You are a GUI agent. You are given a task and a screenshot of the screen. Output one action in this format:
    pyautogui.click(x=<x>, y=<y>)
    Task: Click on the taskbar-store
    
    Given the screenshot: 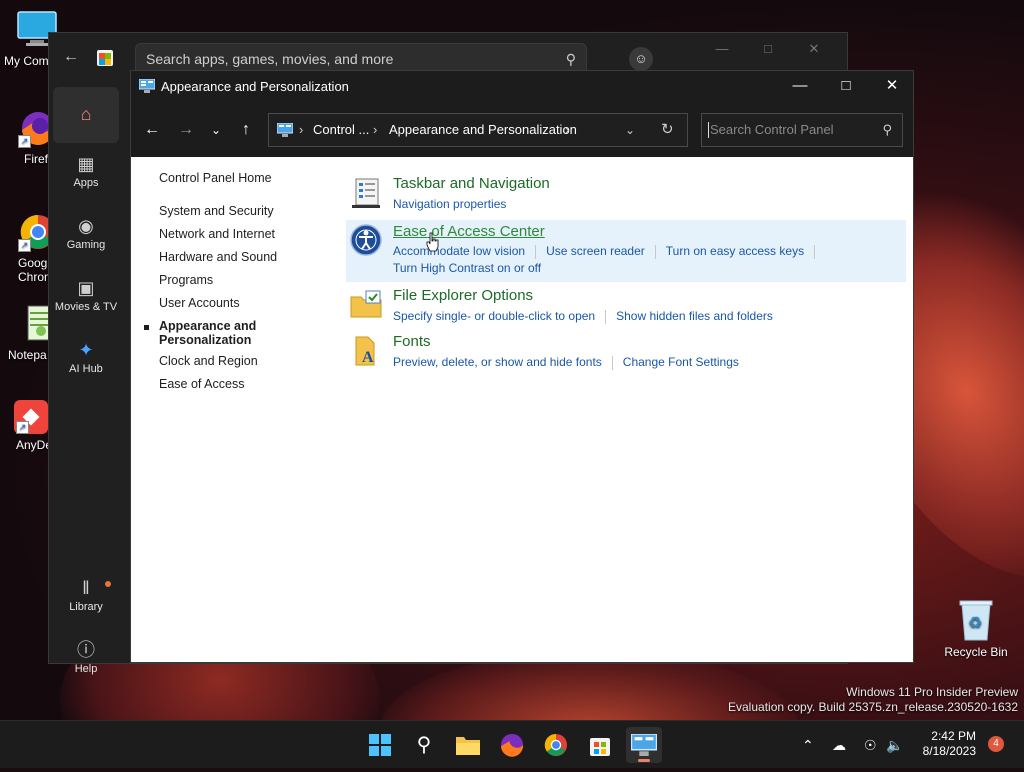 What is the action you would take?
    pyautogui.click(x=600, y=745)
    